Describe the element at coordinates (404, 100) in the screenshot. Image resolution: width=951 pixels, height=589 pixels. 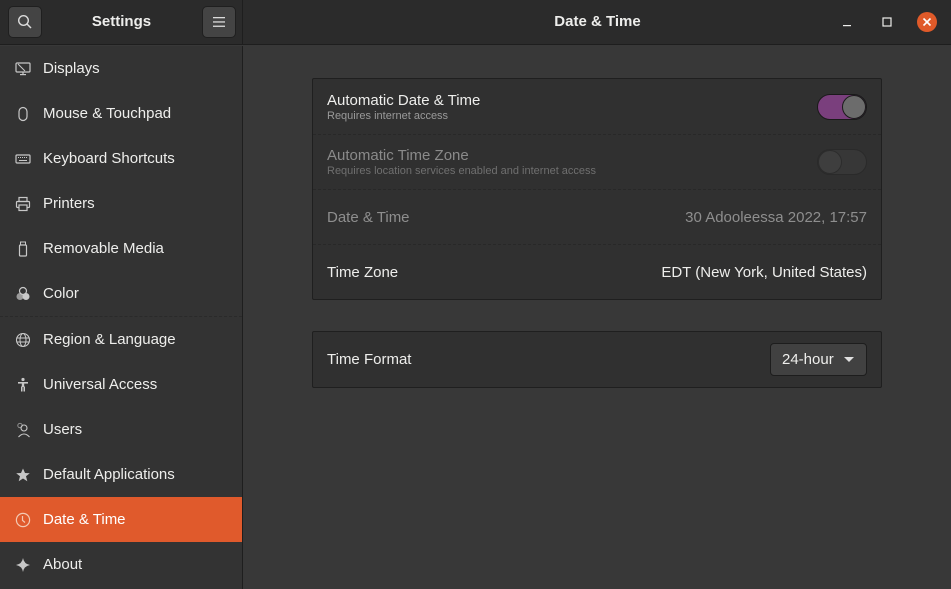
I see `automatic-date-time-title: Automatic Date & Time` at that location.